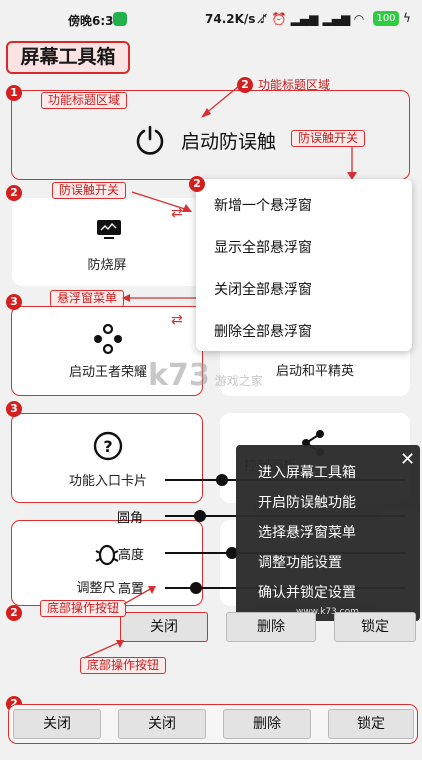 The height and width of the screenshot is (760, 422). I want to click on badge-1: 1, so click(14, 93).